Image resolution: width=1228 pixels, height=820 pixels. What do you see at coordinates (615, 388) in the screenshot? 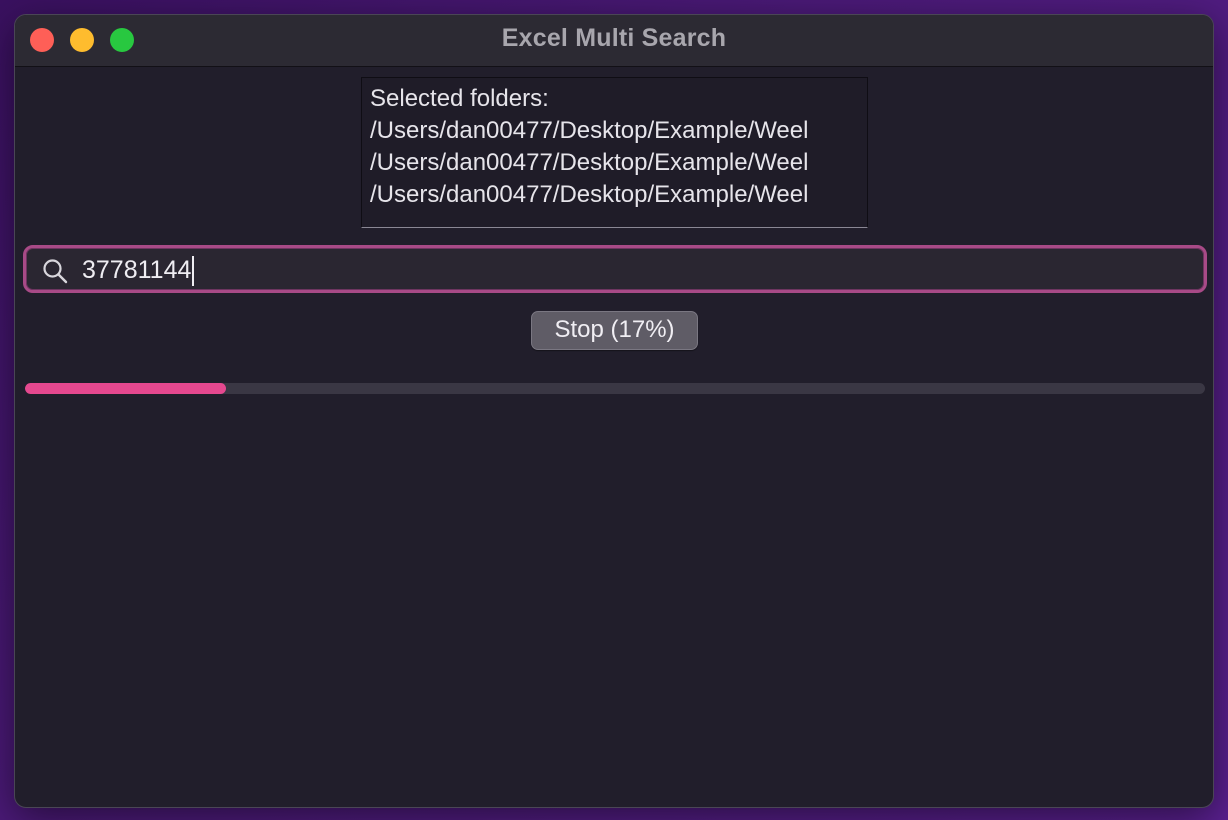
I see `progress-bar` at bounding box center [615, 388].